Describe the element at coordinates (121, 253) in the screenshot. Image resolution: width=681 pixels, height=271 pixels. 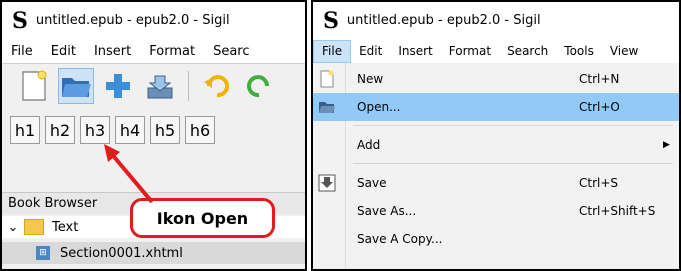
I see `file-label: Section0001.xhtml` at that location.